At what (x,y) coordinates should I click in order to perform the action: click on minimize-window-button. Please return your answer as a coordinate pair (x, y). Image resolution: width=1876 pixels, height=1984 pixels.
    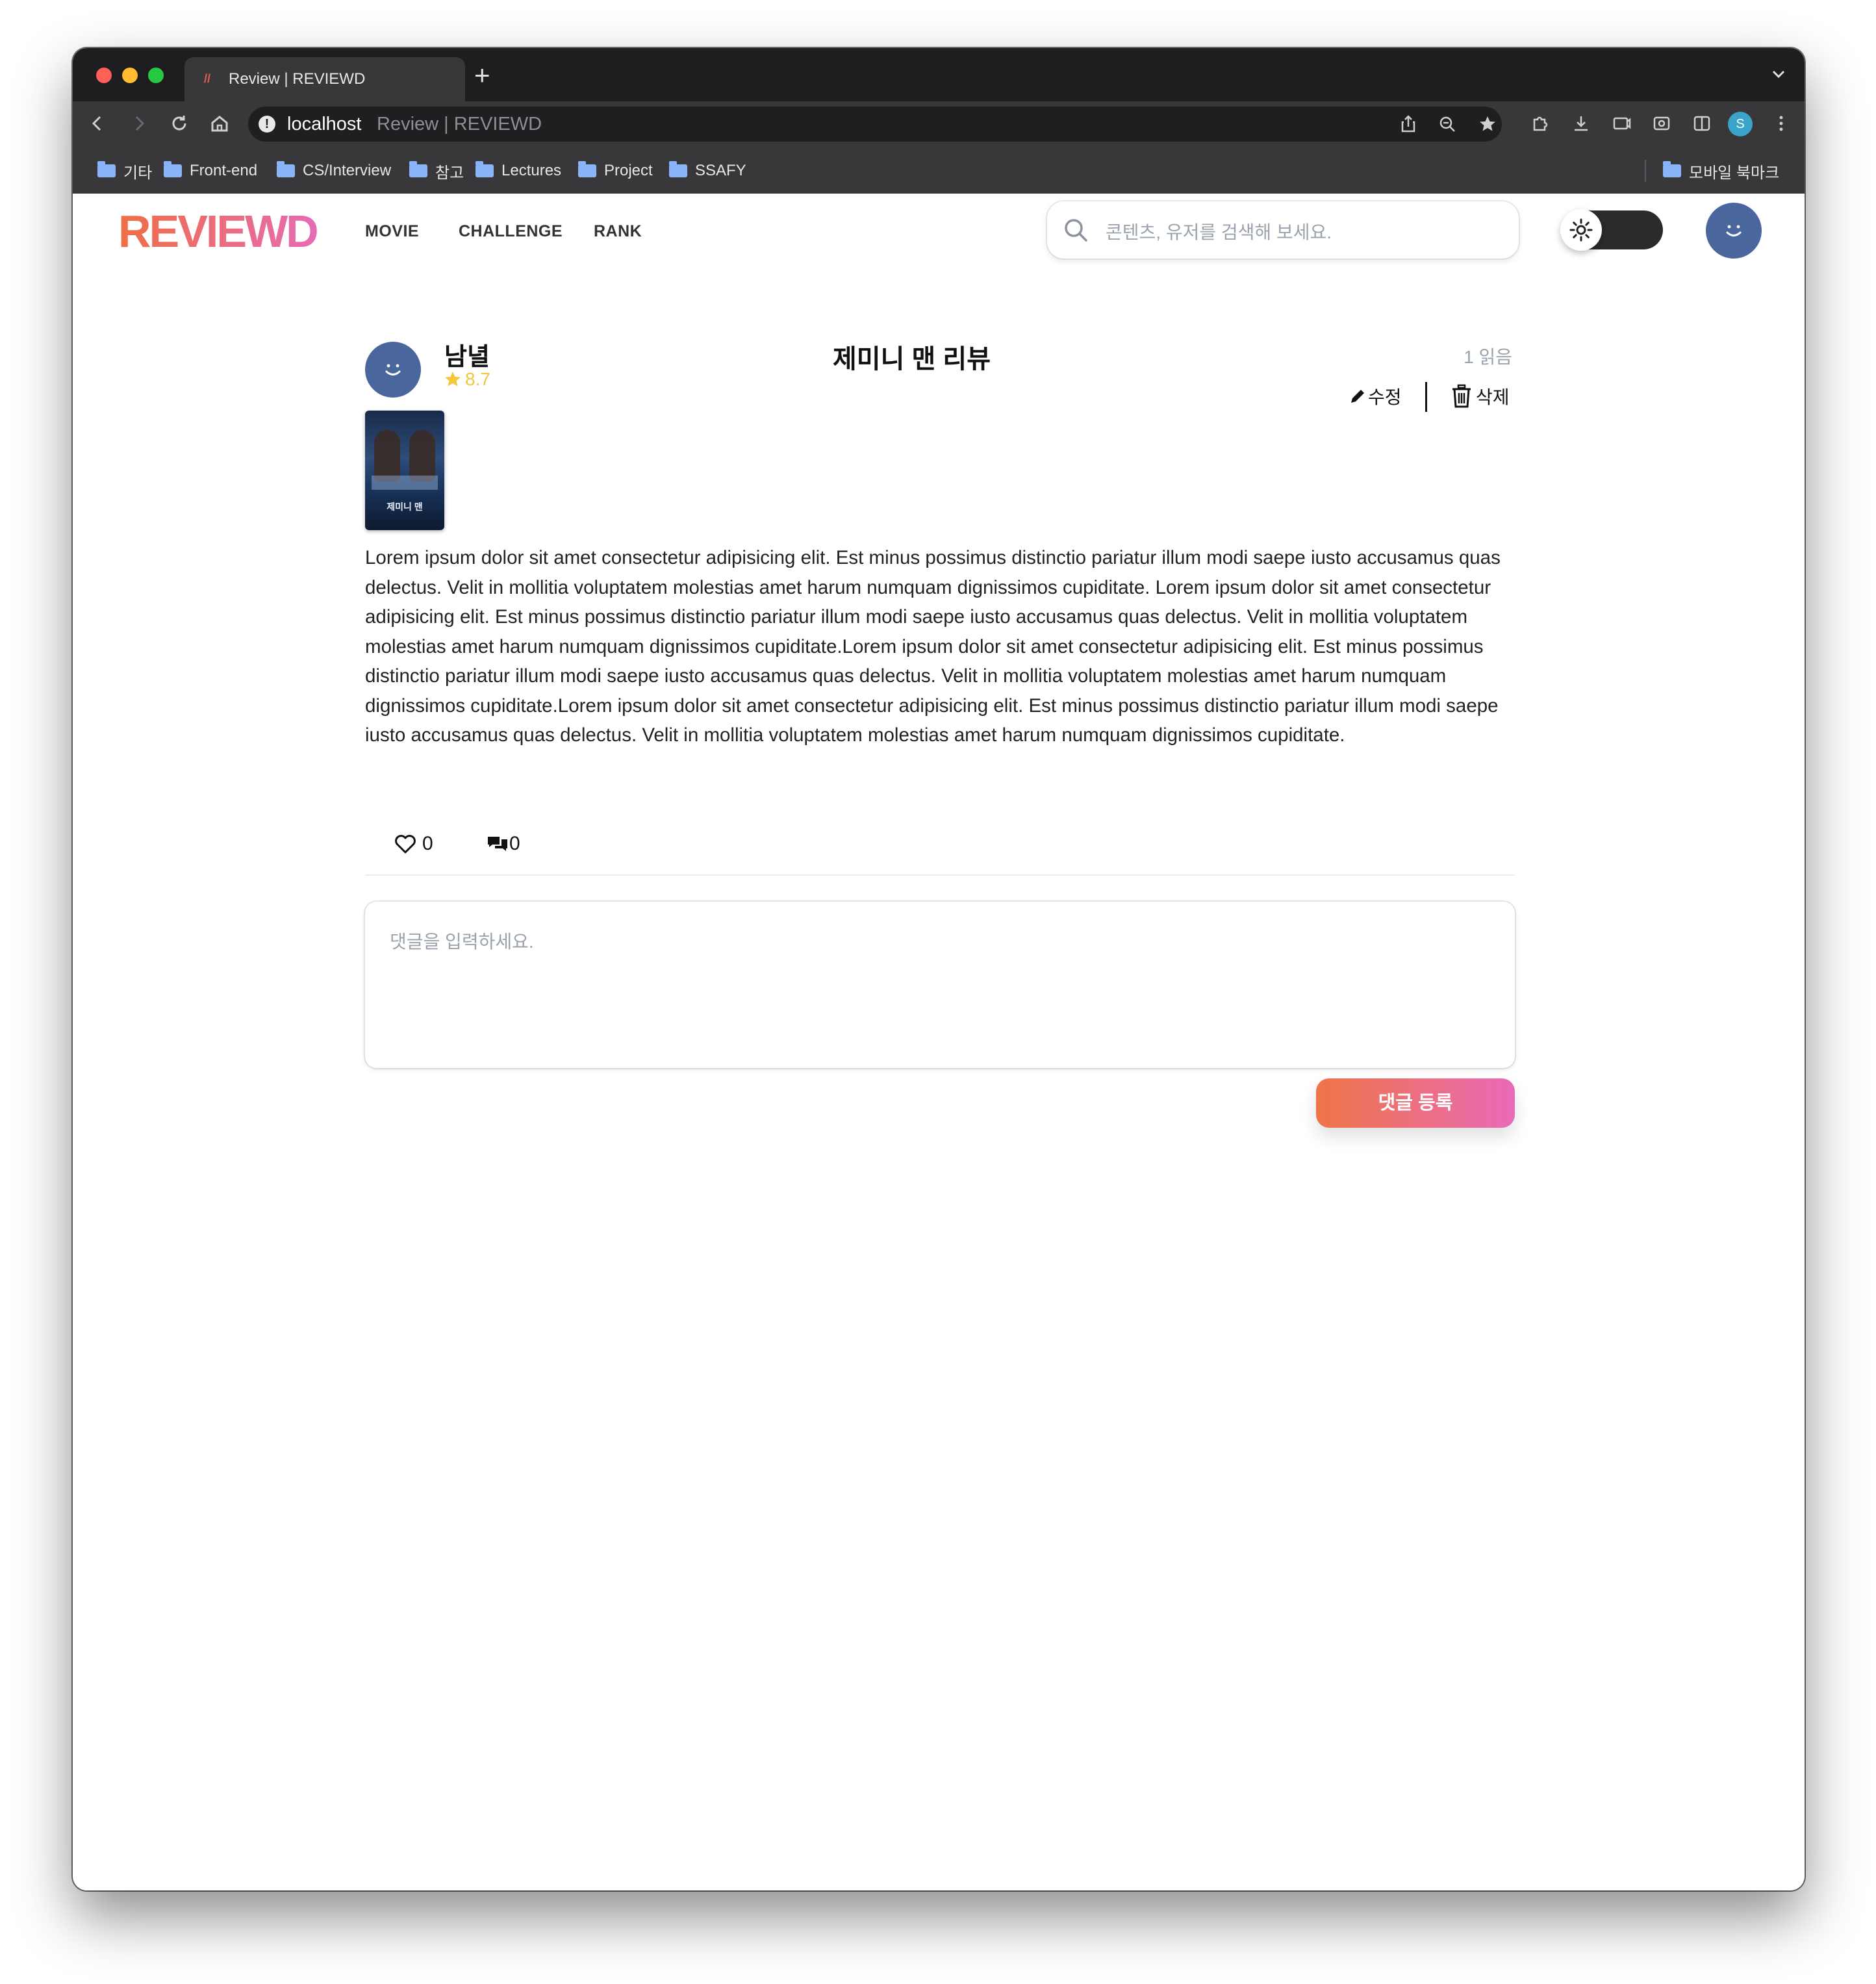
    Looking at the image, I should click on (130, 75).